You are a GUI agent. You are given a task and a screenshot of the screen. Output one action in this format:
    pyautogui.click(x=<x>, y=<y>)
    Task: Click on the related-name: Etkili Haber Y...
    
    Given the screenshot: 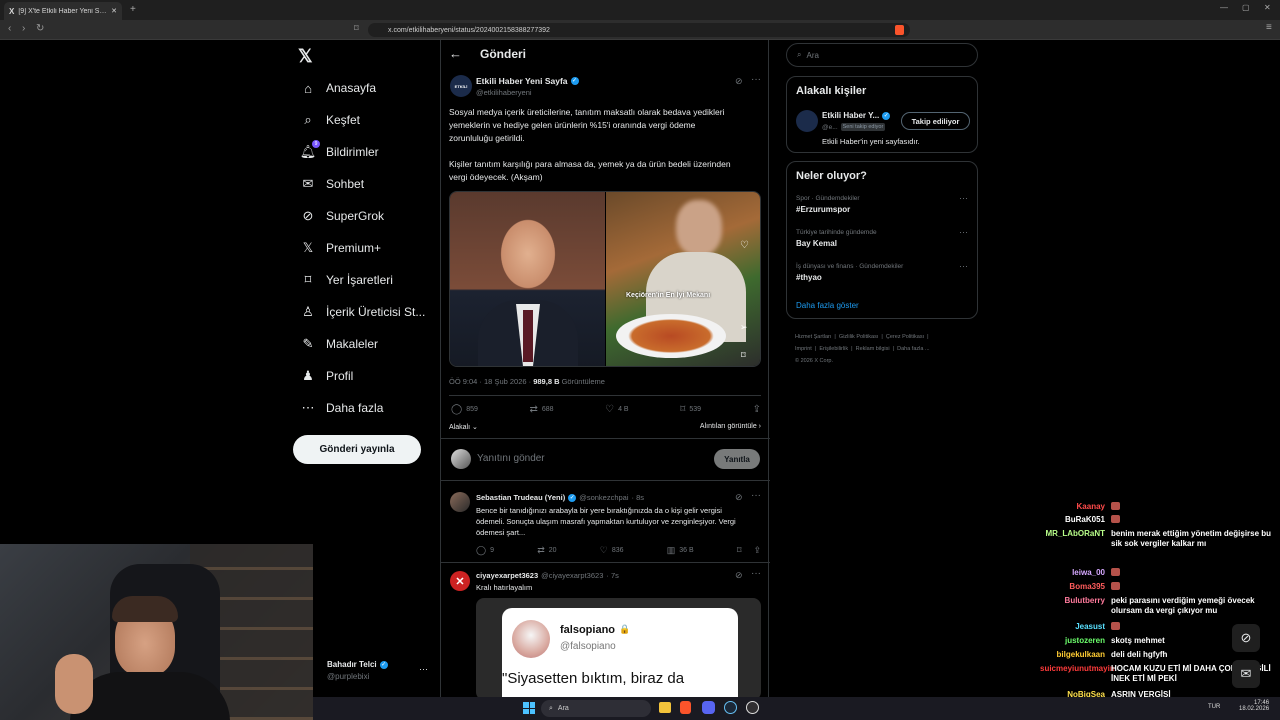 What is the action you would take?
    pyautogui.click(x=850, y=115)
    